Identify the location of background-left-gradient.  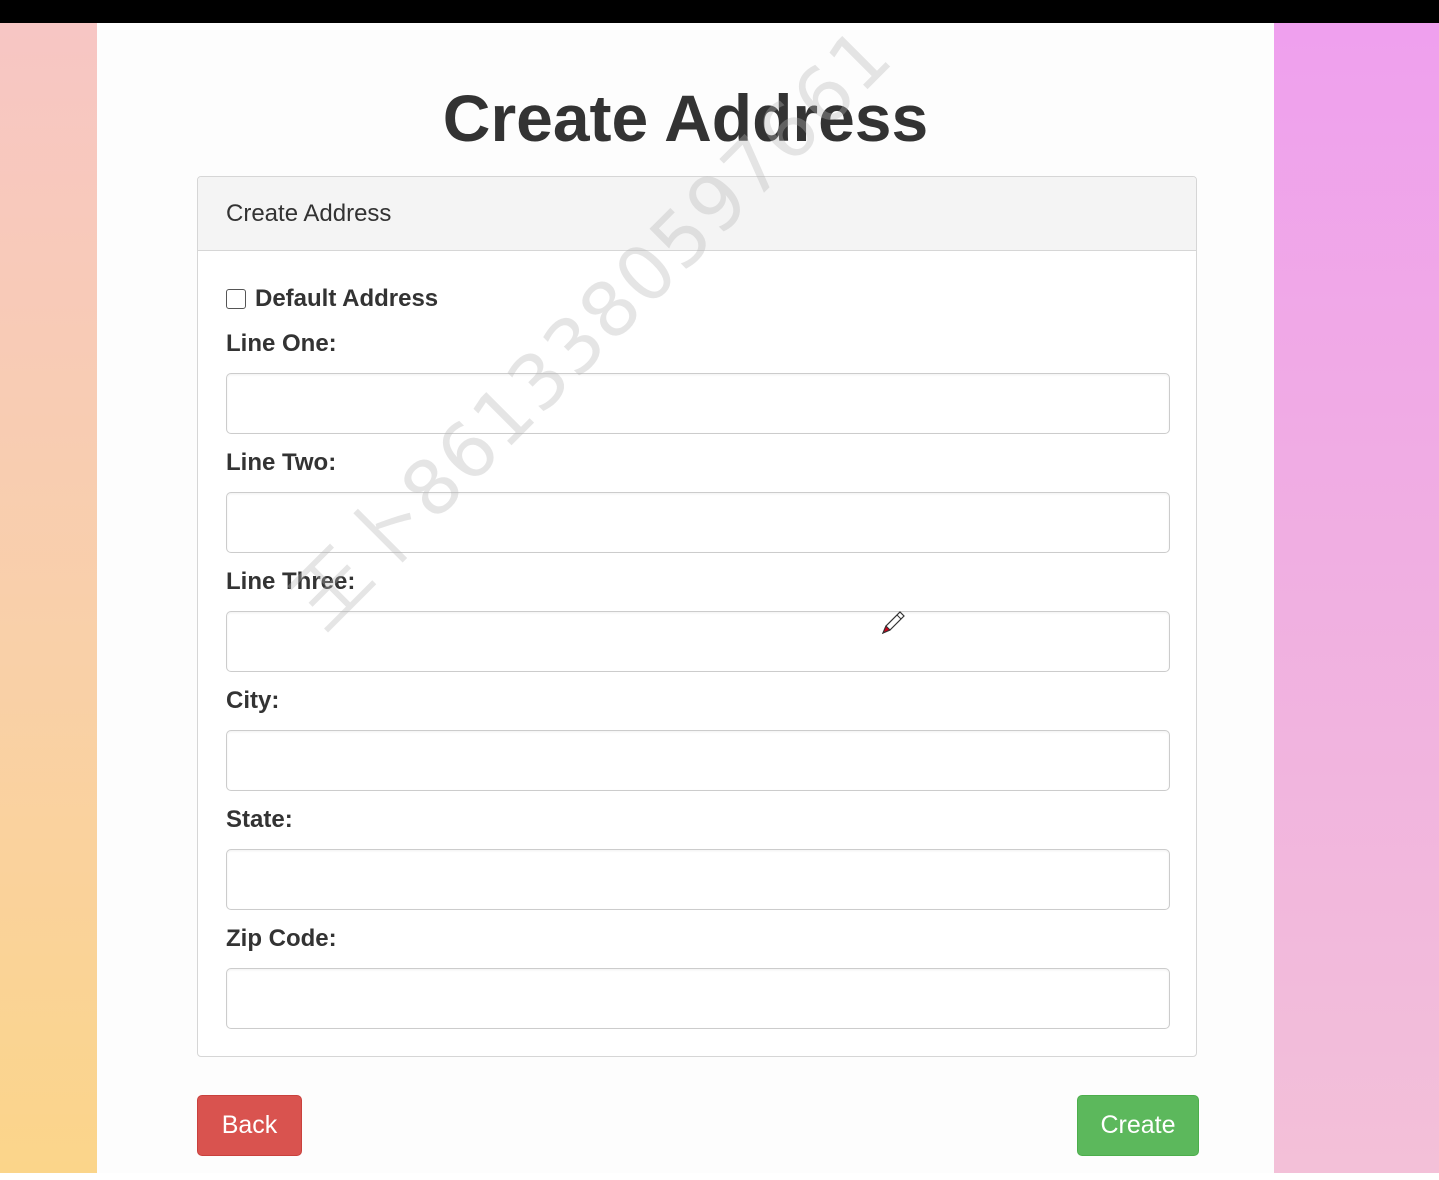
(48, 598).